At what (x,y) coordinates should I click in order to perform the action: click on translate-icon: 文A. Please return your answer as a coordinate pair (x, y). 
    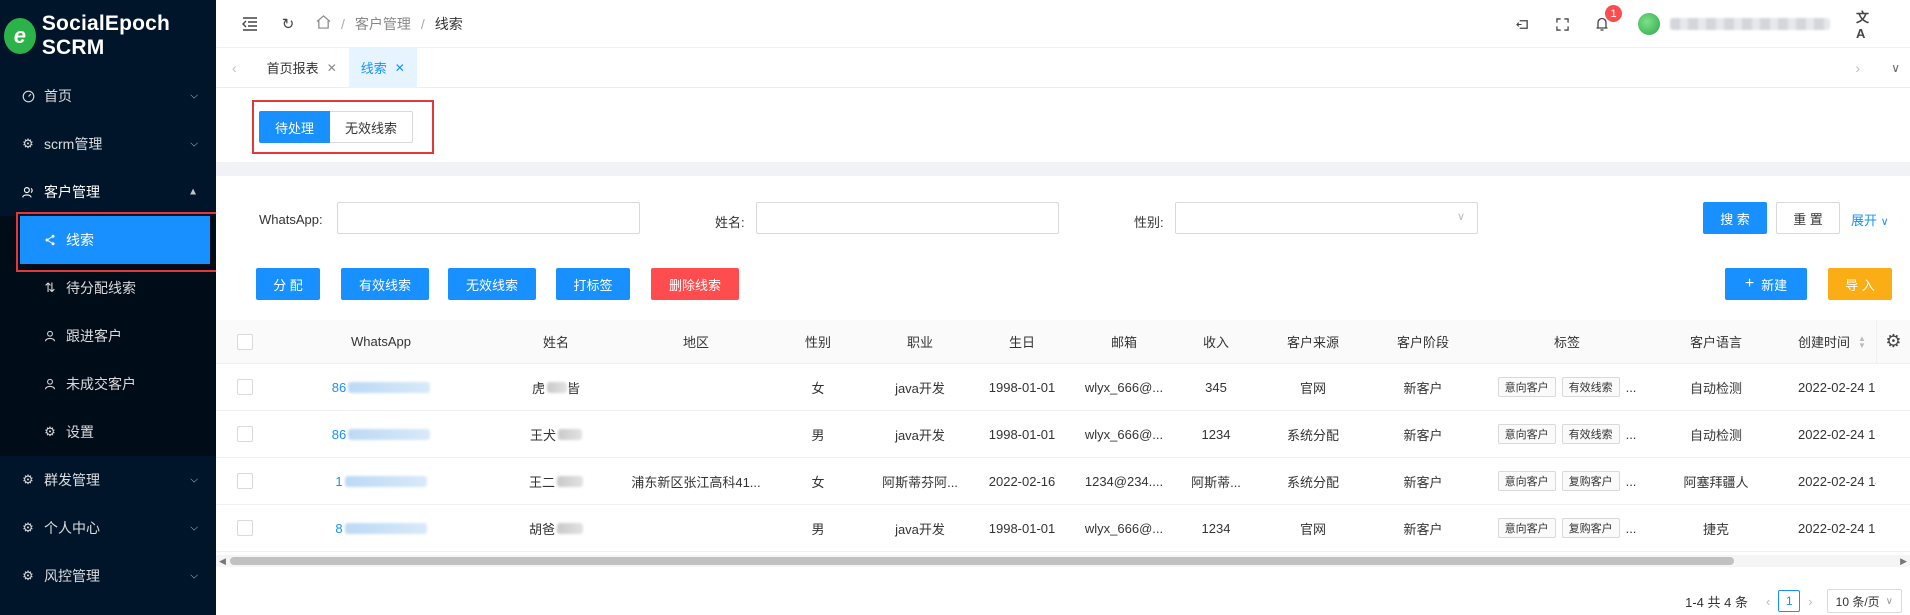
    Looking at the image, I should click on (1866, 25).